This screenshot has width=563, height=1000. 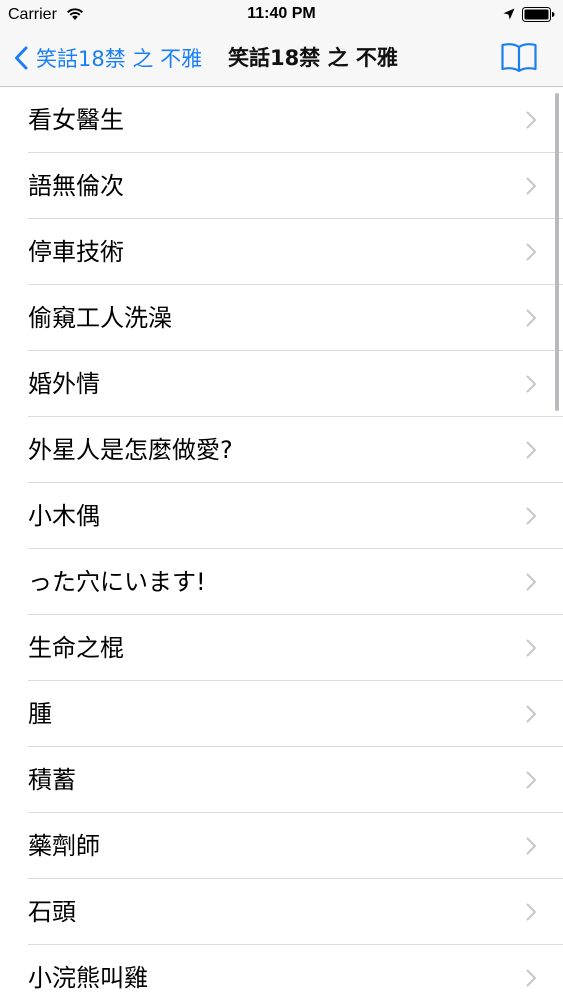 I want to click on list-item: った穴にいます!, so click(x=295, y=582).